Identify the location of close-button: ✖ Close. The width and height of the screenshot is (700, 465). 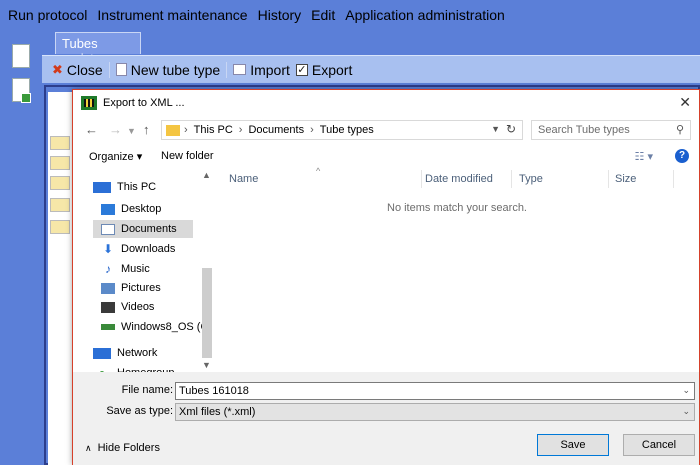
(77, 70).